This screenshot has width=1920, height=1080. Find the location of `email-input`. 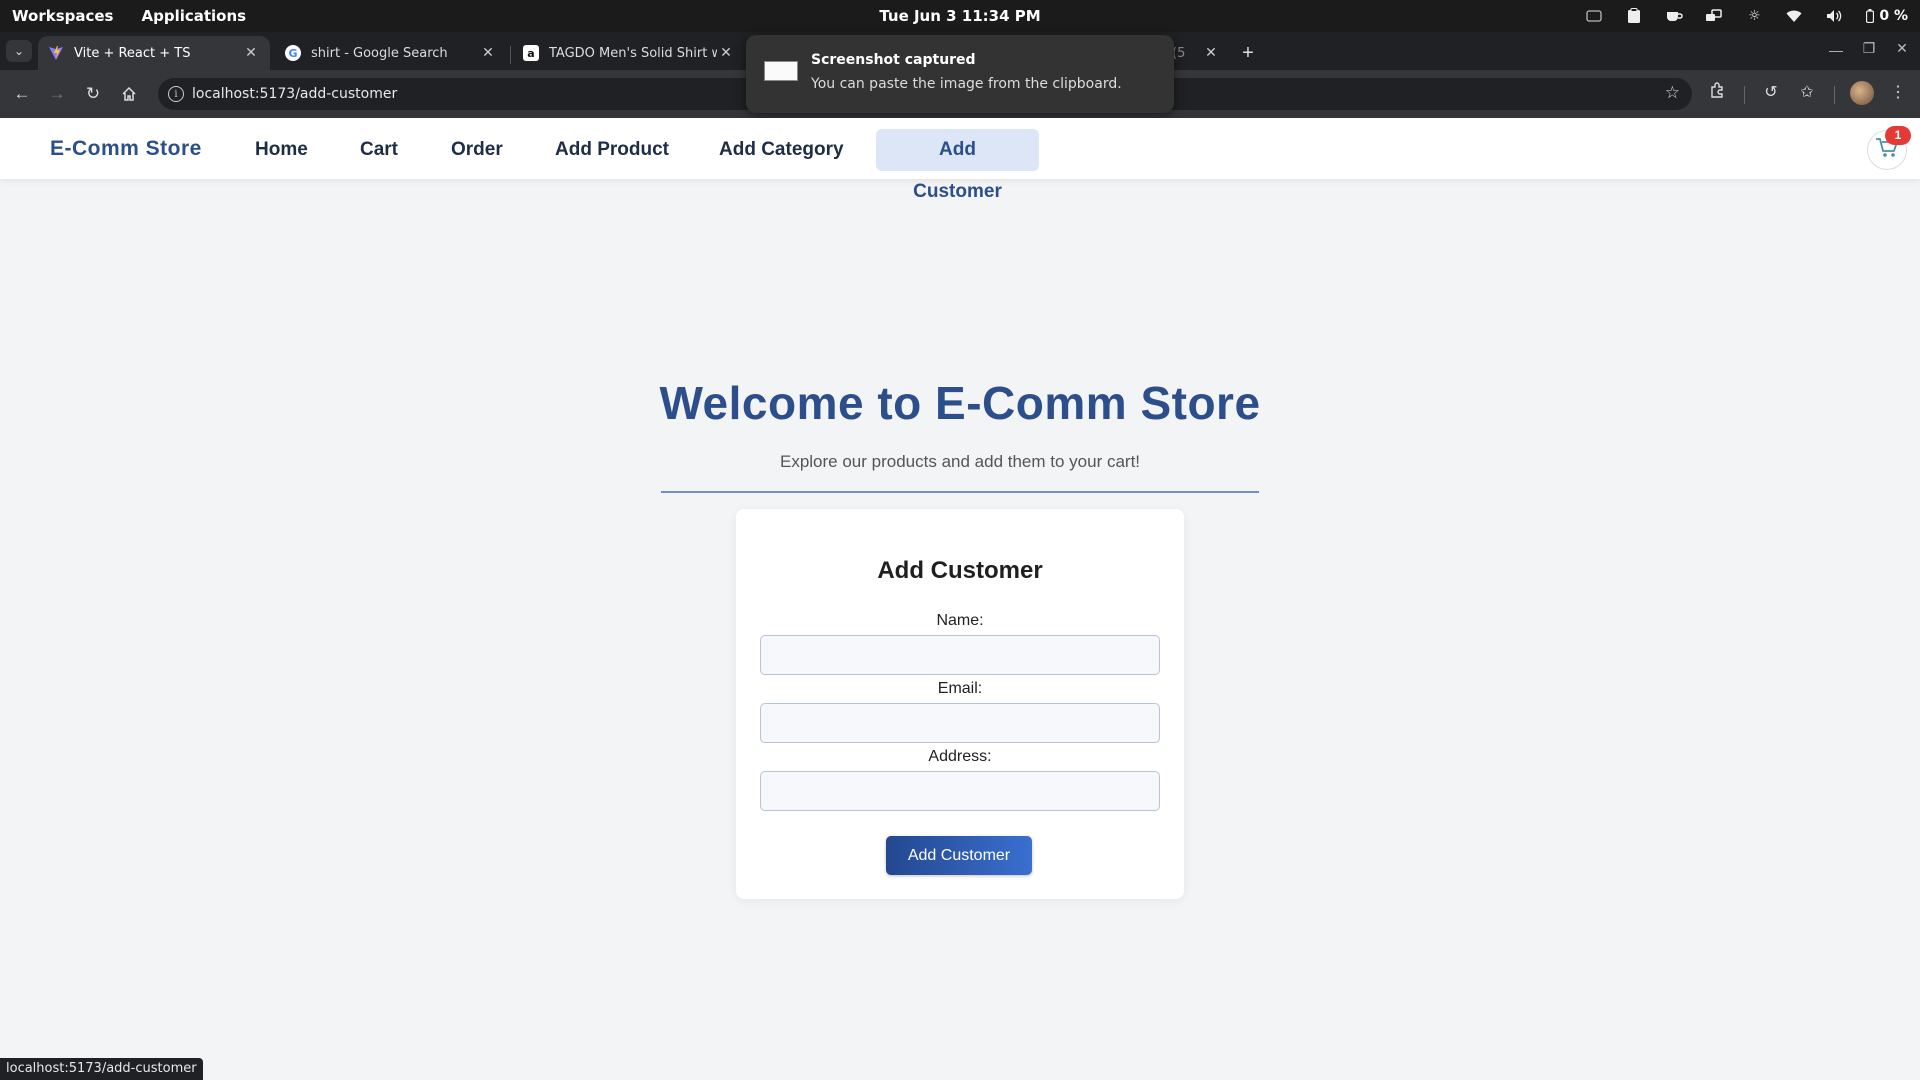

email-input is located at coordinates (960, 723).